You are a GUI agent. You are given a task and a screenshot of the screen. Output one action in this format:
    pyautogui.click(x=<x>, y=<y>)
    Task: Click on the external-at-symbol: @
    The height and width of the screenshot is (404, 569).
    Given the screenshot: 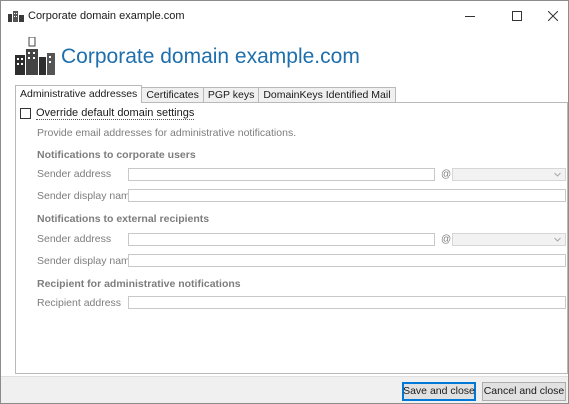 What is the action you would take?
    pyautogui.click(x=446, y=239)
    